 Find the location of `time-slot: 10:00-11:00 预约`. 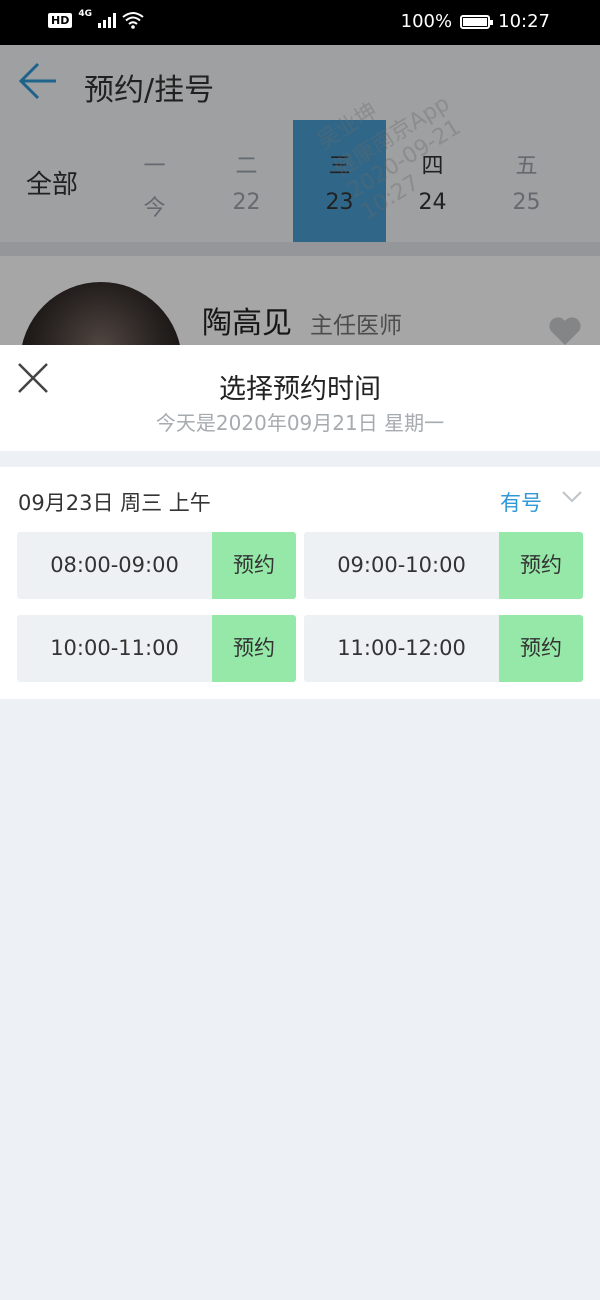

time-slot: 10:00-11:00 预约 is located at coordinates (156, 648).